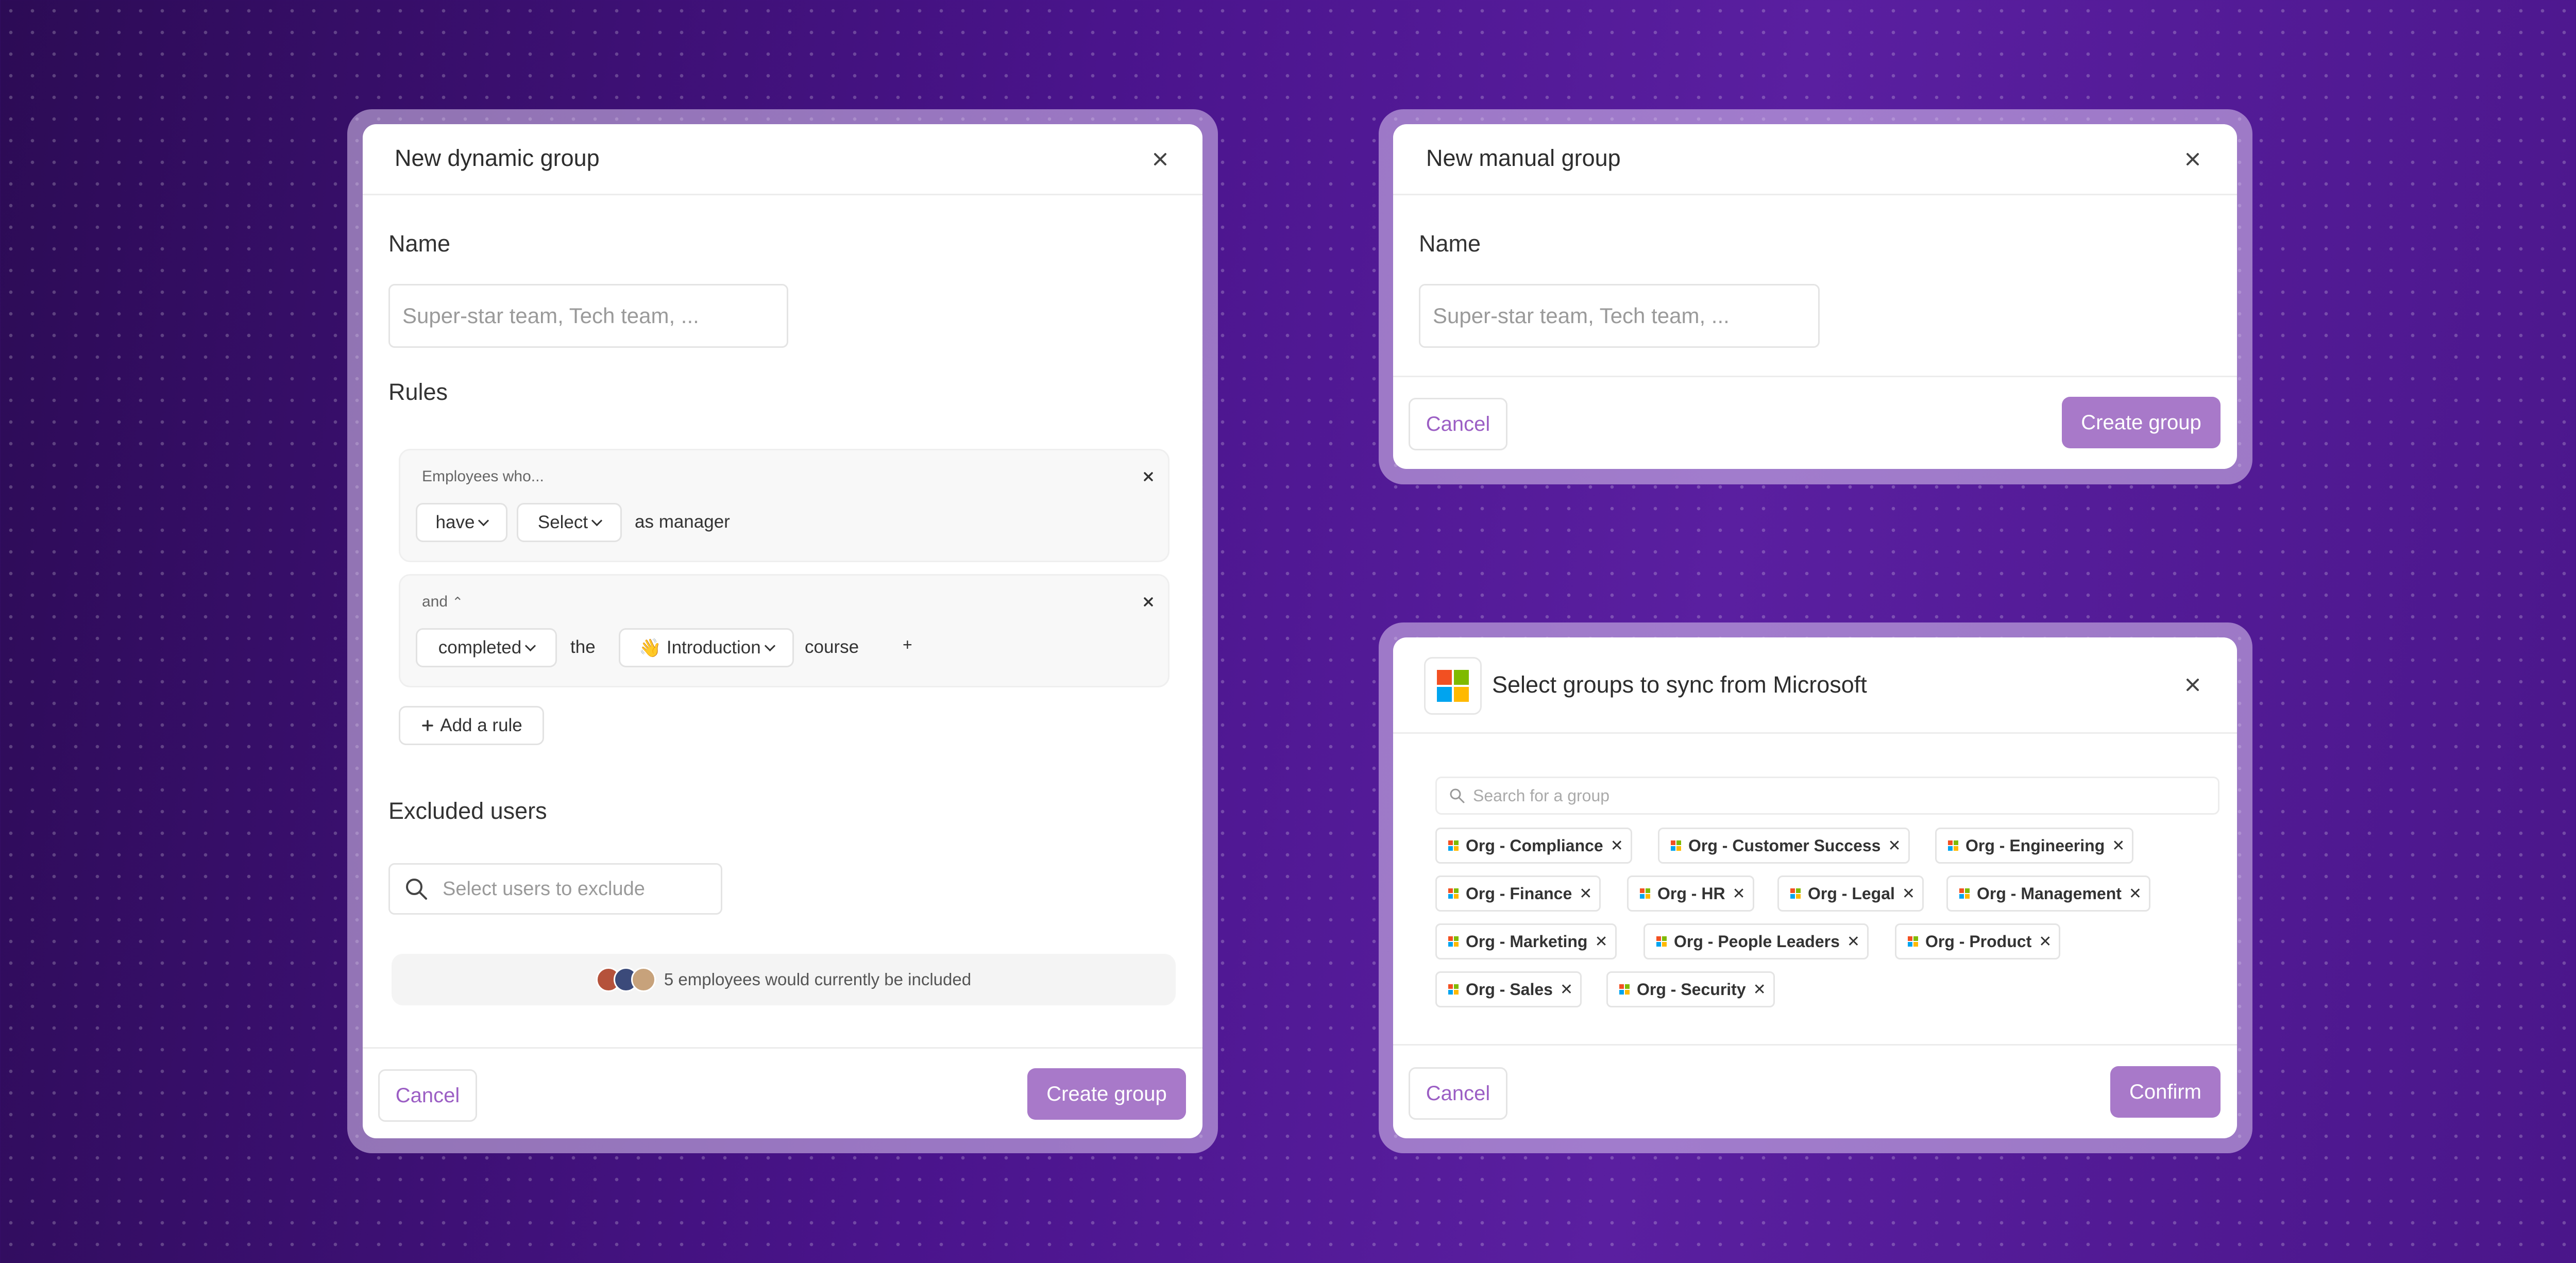  Describe the element at coordinates (1523, 158) in the screenshot. I see `modal-title: New manual group` at that location.